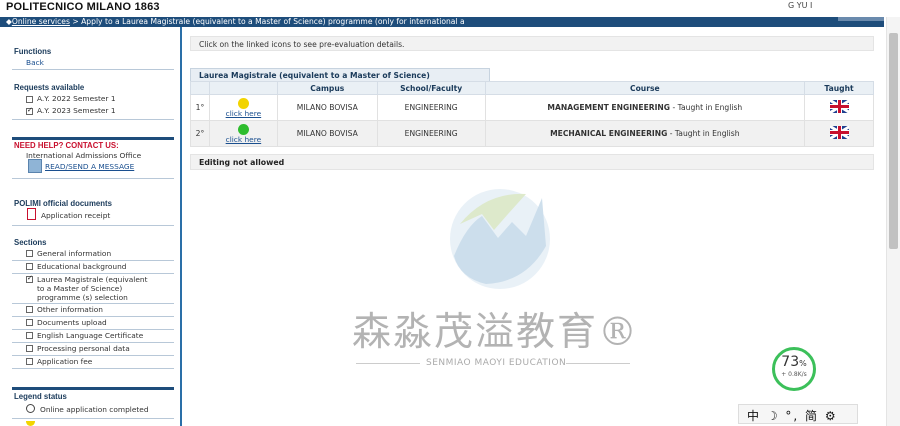 The image size is (900, 426). I want to click on message-icon, so click(35, 166).